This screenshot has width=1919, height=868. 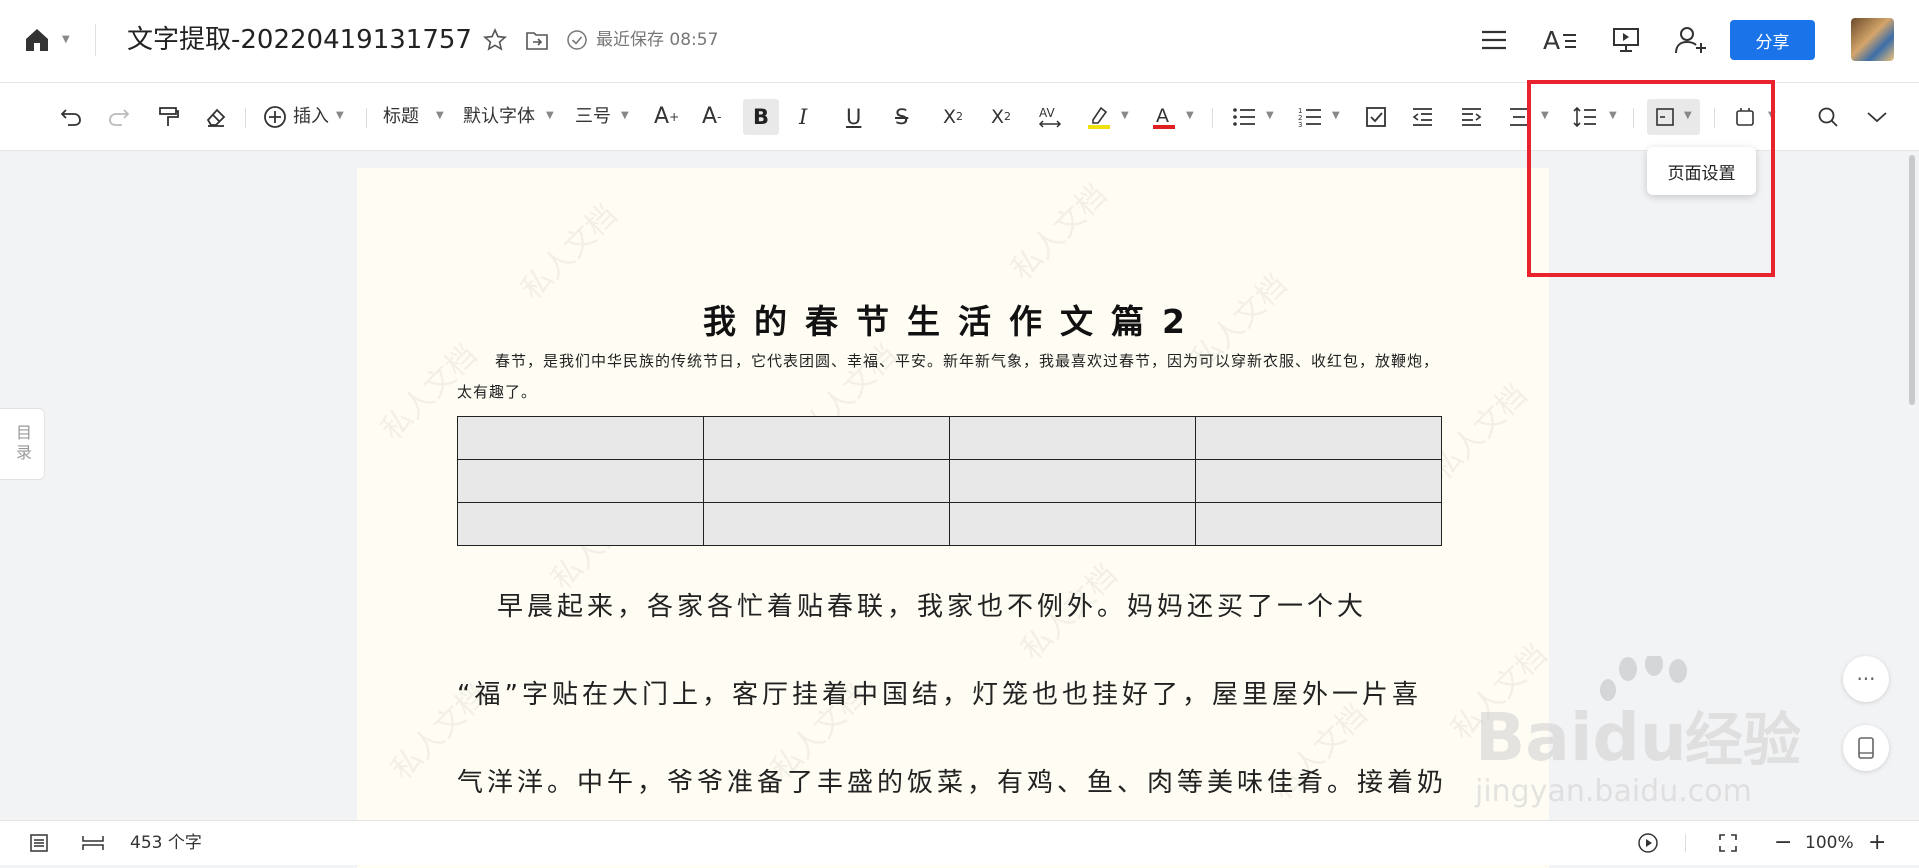 I want to click on task-list-icon, so click(x=1376, y=116).